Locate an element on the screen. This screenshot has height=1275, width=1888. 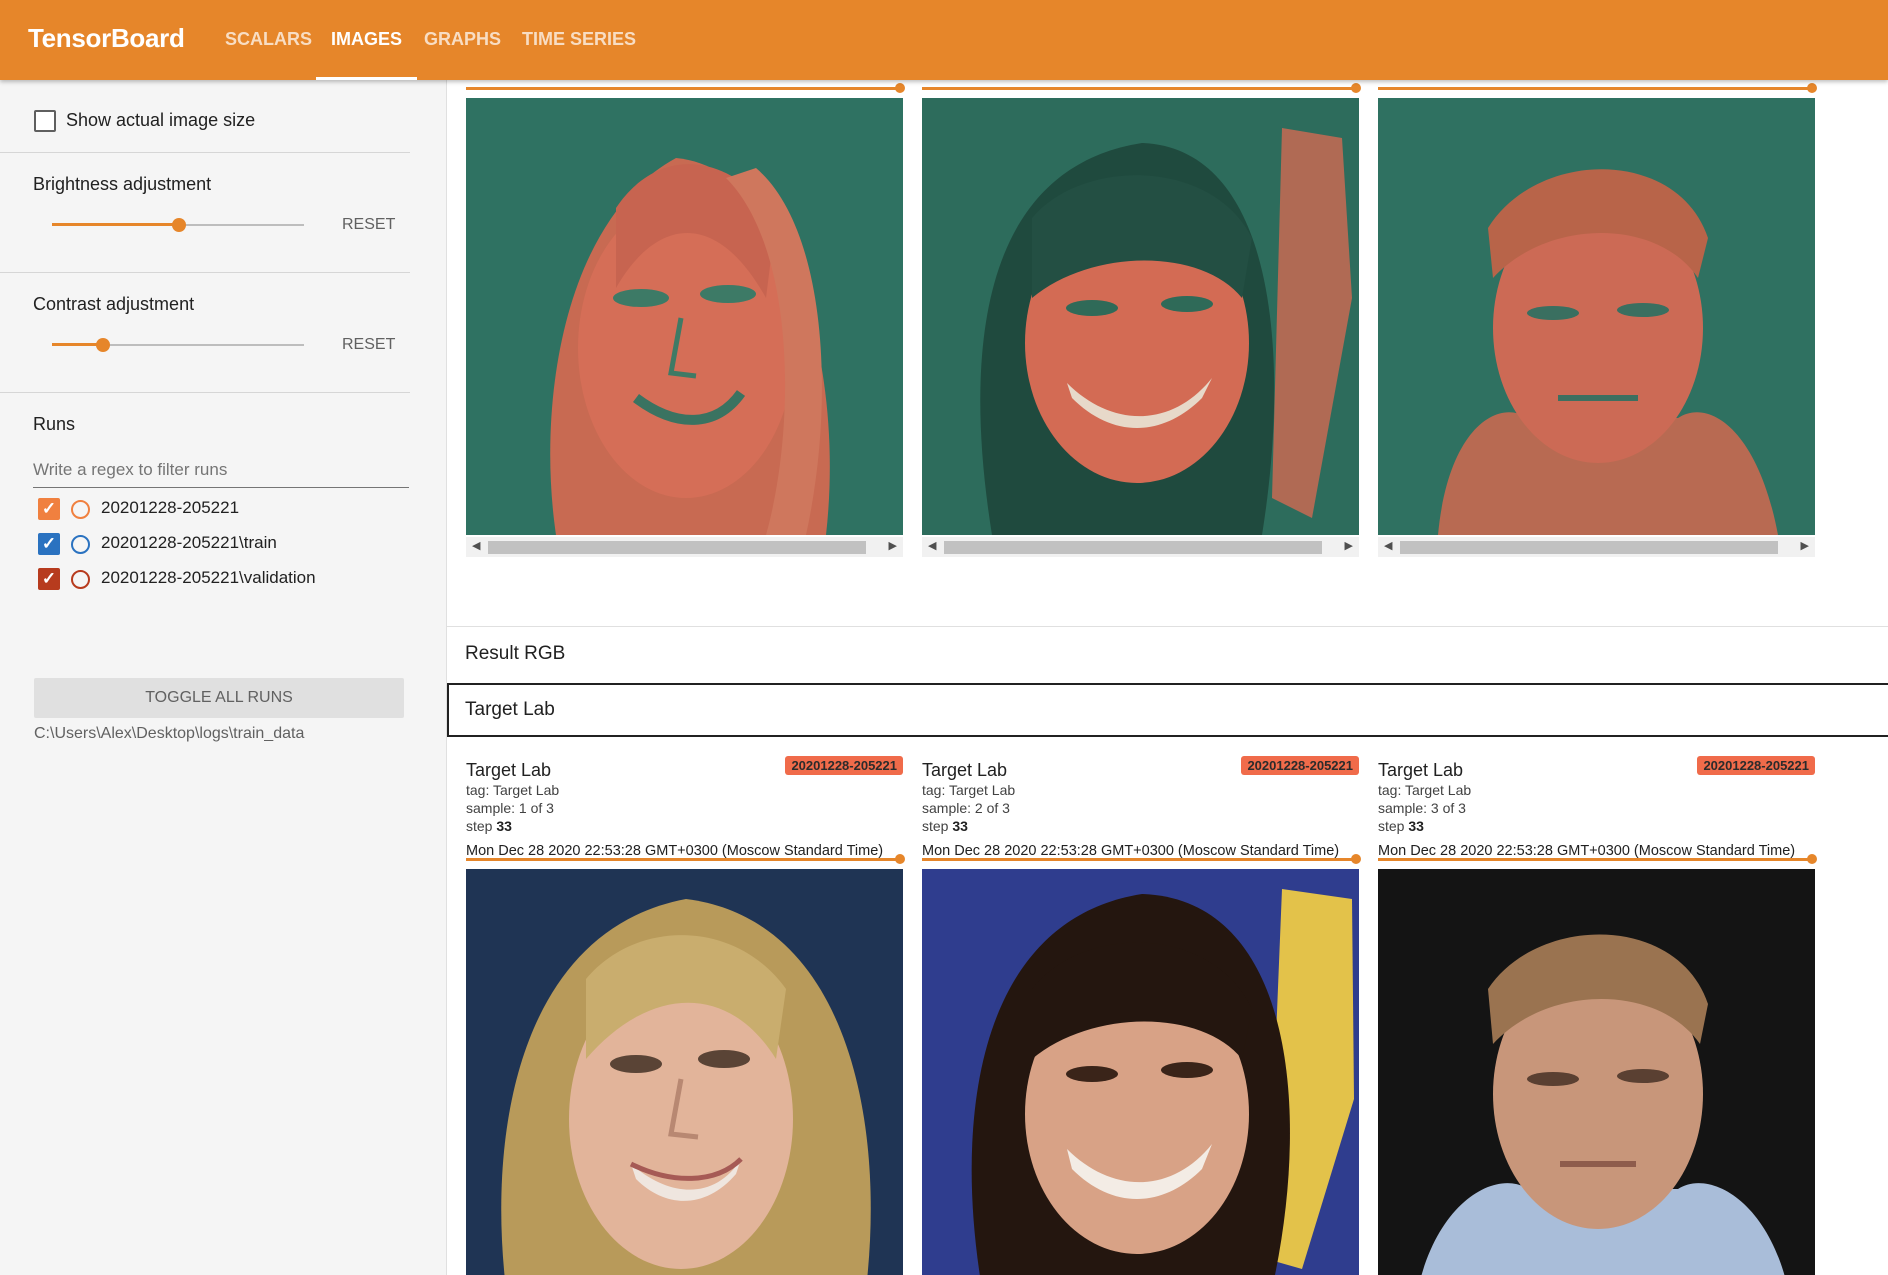
brightness-reset-button: RESET is located at coordinates (368, 225).